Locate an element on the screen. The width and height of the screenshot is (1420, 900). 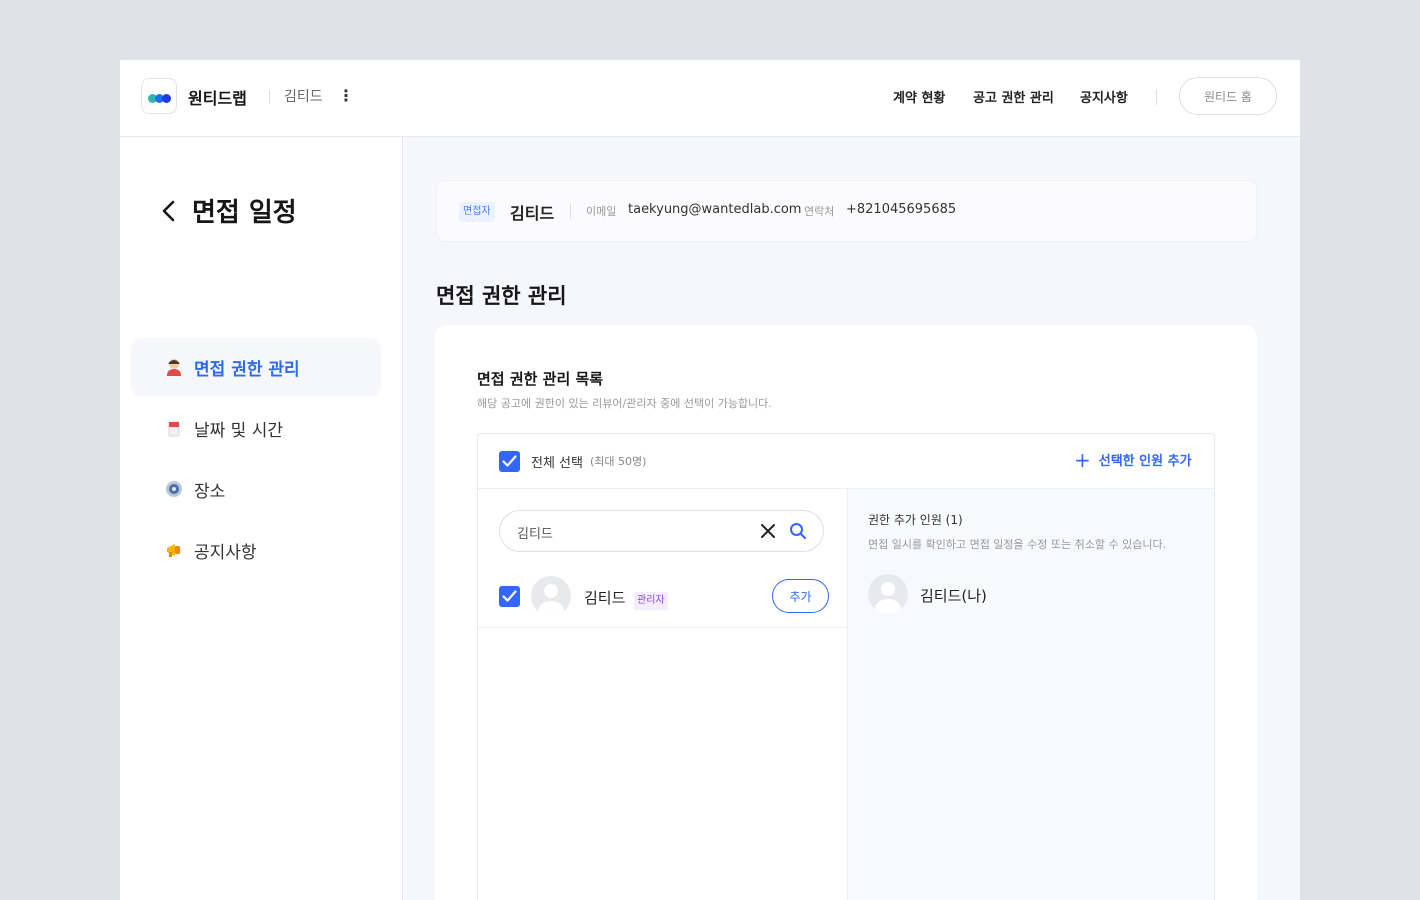
picker-header: 전체 선택 (최대 50명) + 선택한 인원 추가 is located at coordinates (846, 461).